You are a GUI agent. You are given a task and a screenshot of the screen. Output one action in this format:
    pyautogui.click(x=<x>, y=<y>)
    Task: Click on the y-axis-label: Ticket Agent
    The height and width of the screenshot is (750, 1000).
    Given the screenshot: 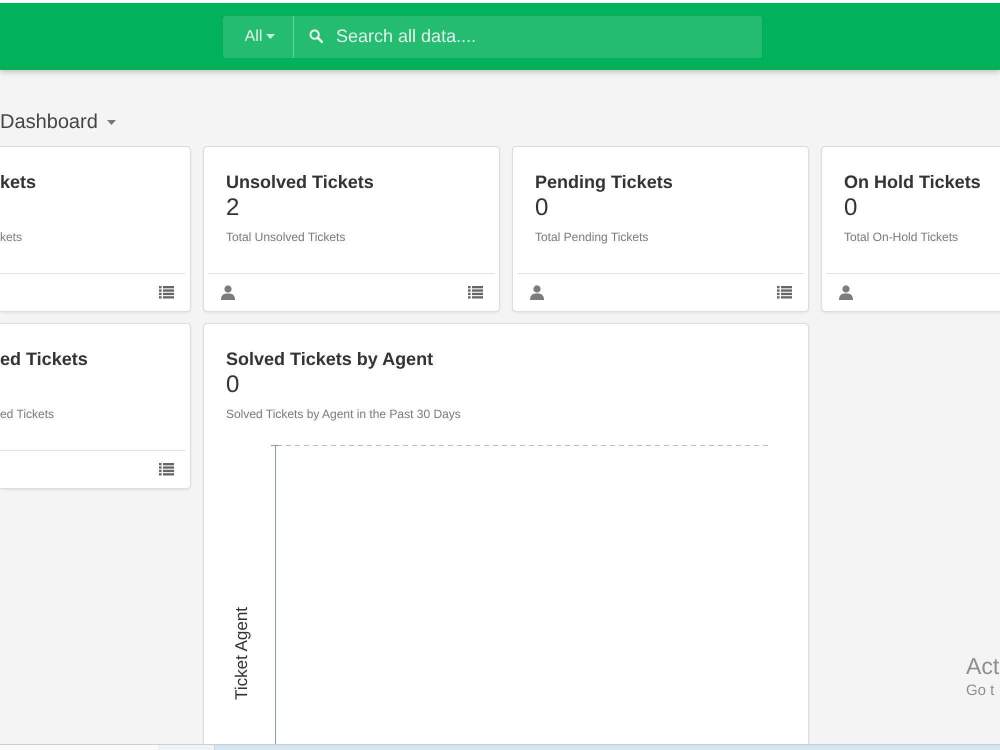 What is the action you would take?
    pyautogui.click(x=241, y=653)
    